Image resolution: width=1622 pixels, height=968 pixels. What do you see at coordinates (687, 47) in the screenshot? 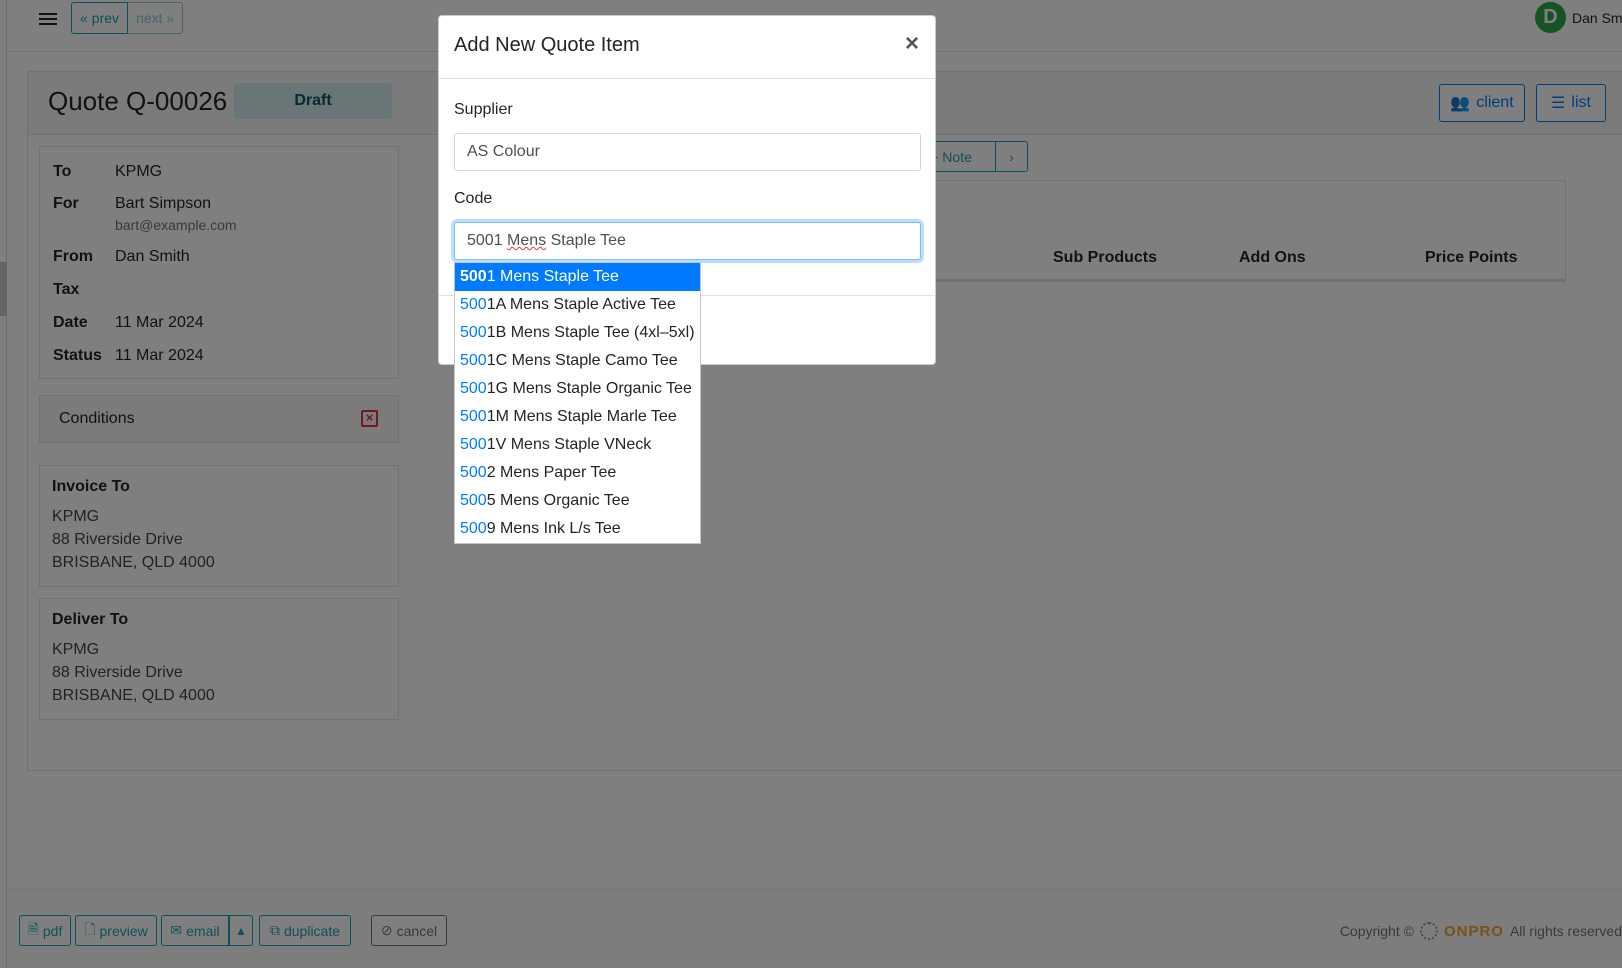
I see `modal-header: Add New Quote Item ×` at bounding box center [687, 47].